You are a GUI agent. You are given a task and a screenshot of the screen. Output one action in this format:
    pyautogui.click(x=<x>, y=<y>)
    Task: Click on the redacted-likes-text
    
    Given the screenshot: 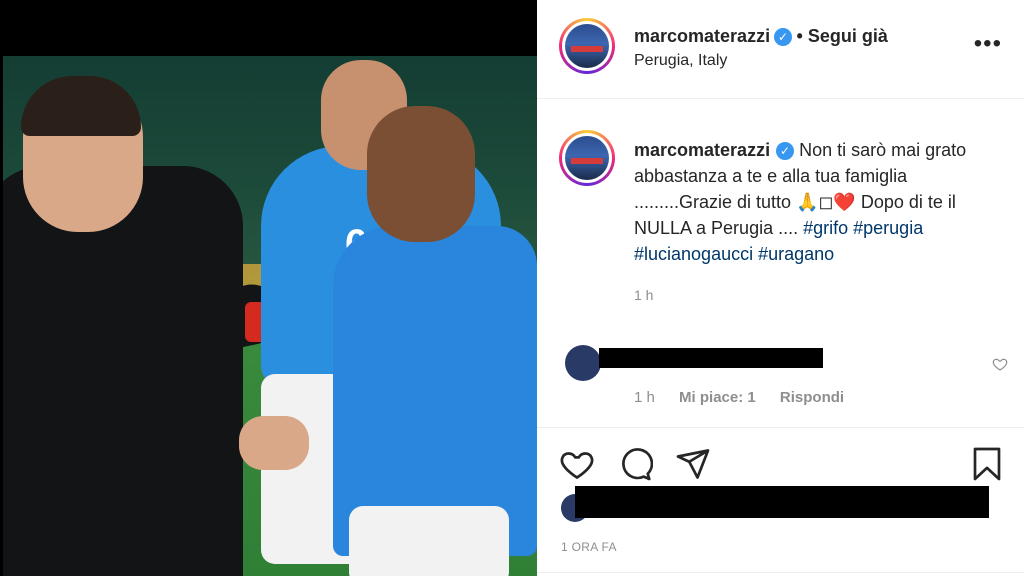 What is the action you would take?
    pyautogui.click(x=782, y=502)
    